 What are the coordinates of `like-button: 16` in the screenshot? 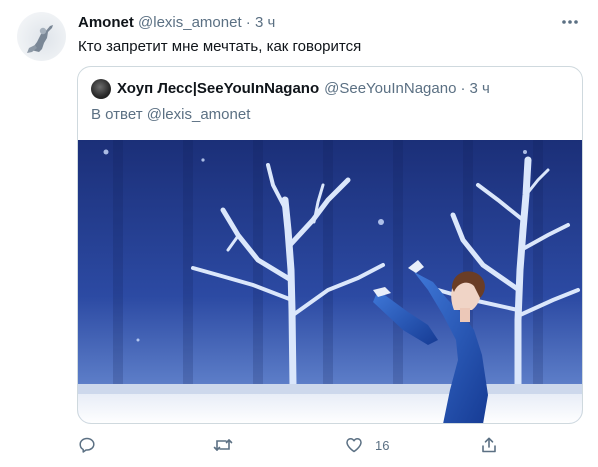 It's located at (367, 445).